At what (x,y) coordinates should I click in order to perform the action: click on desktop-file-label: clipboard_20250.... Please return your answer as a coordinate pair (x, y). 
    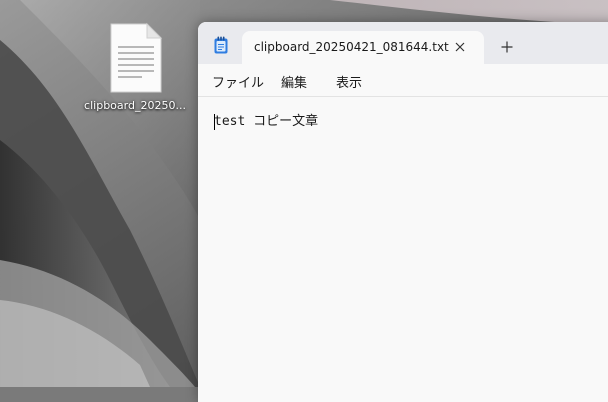
    Looking at the image, I should click on (135, 105).